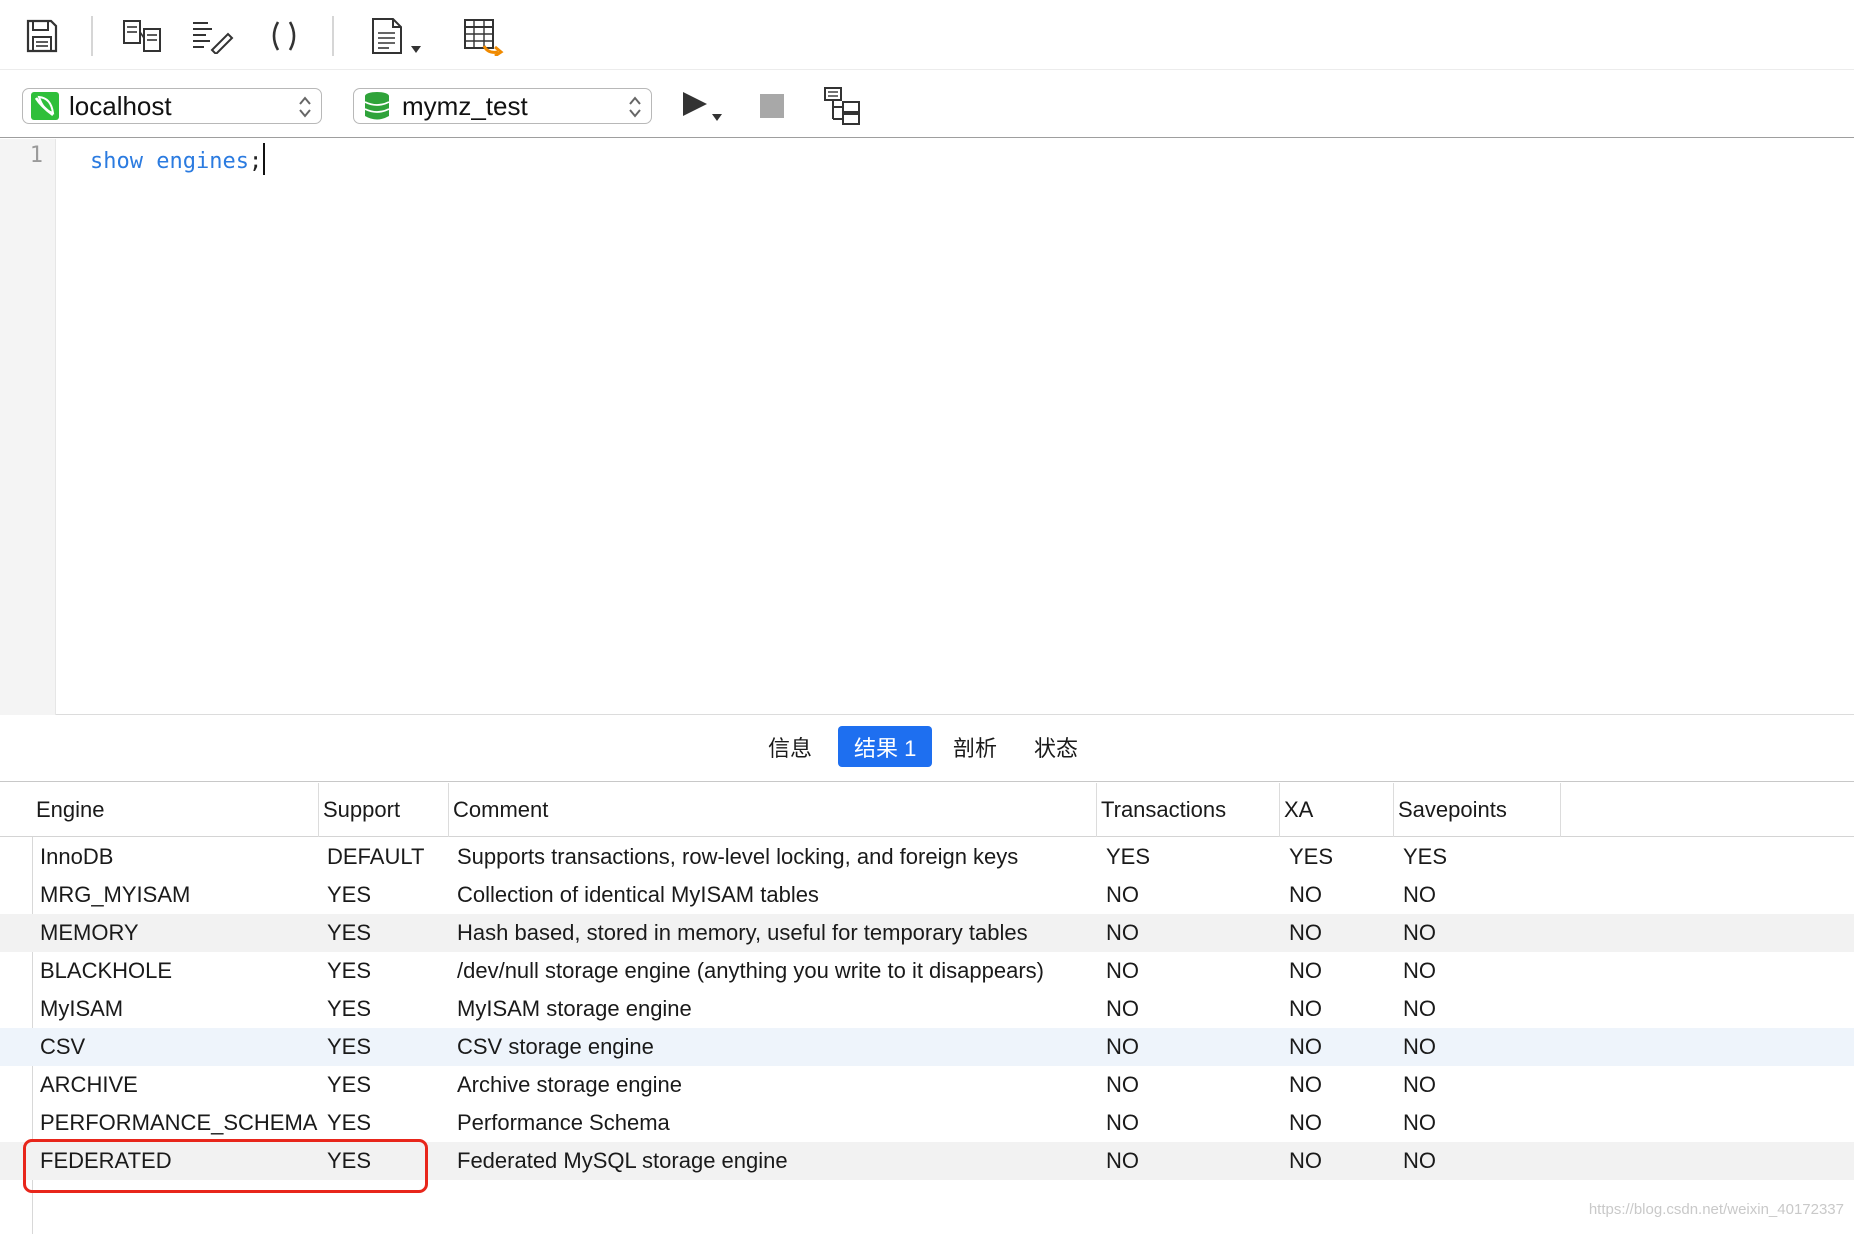  I want to click on sql-identifier: engines, so click(202, 161).